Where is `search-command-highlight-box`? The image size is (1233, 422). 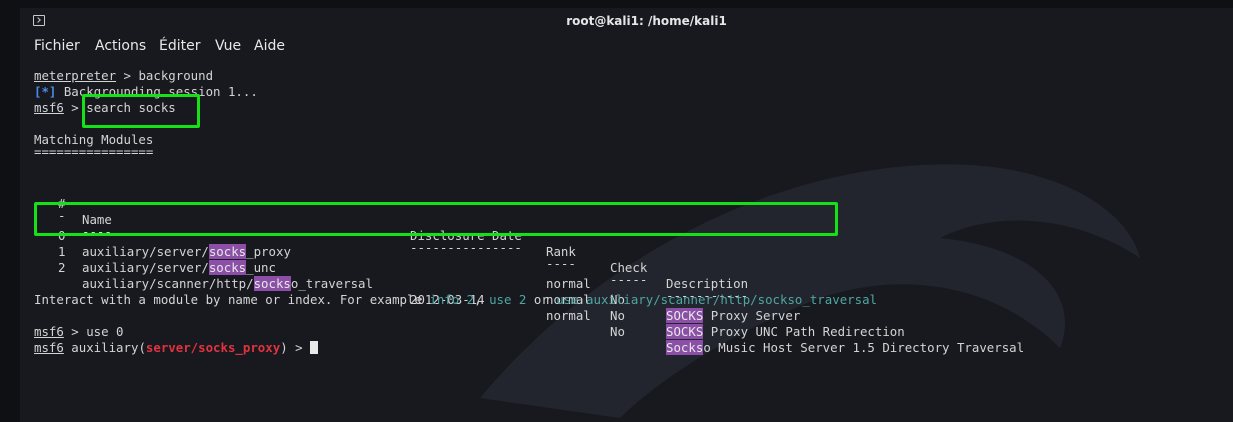
search-command-highlight-box is located at coordinates (141, 111).